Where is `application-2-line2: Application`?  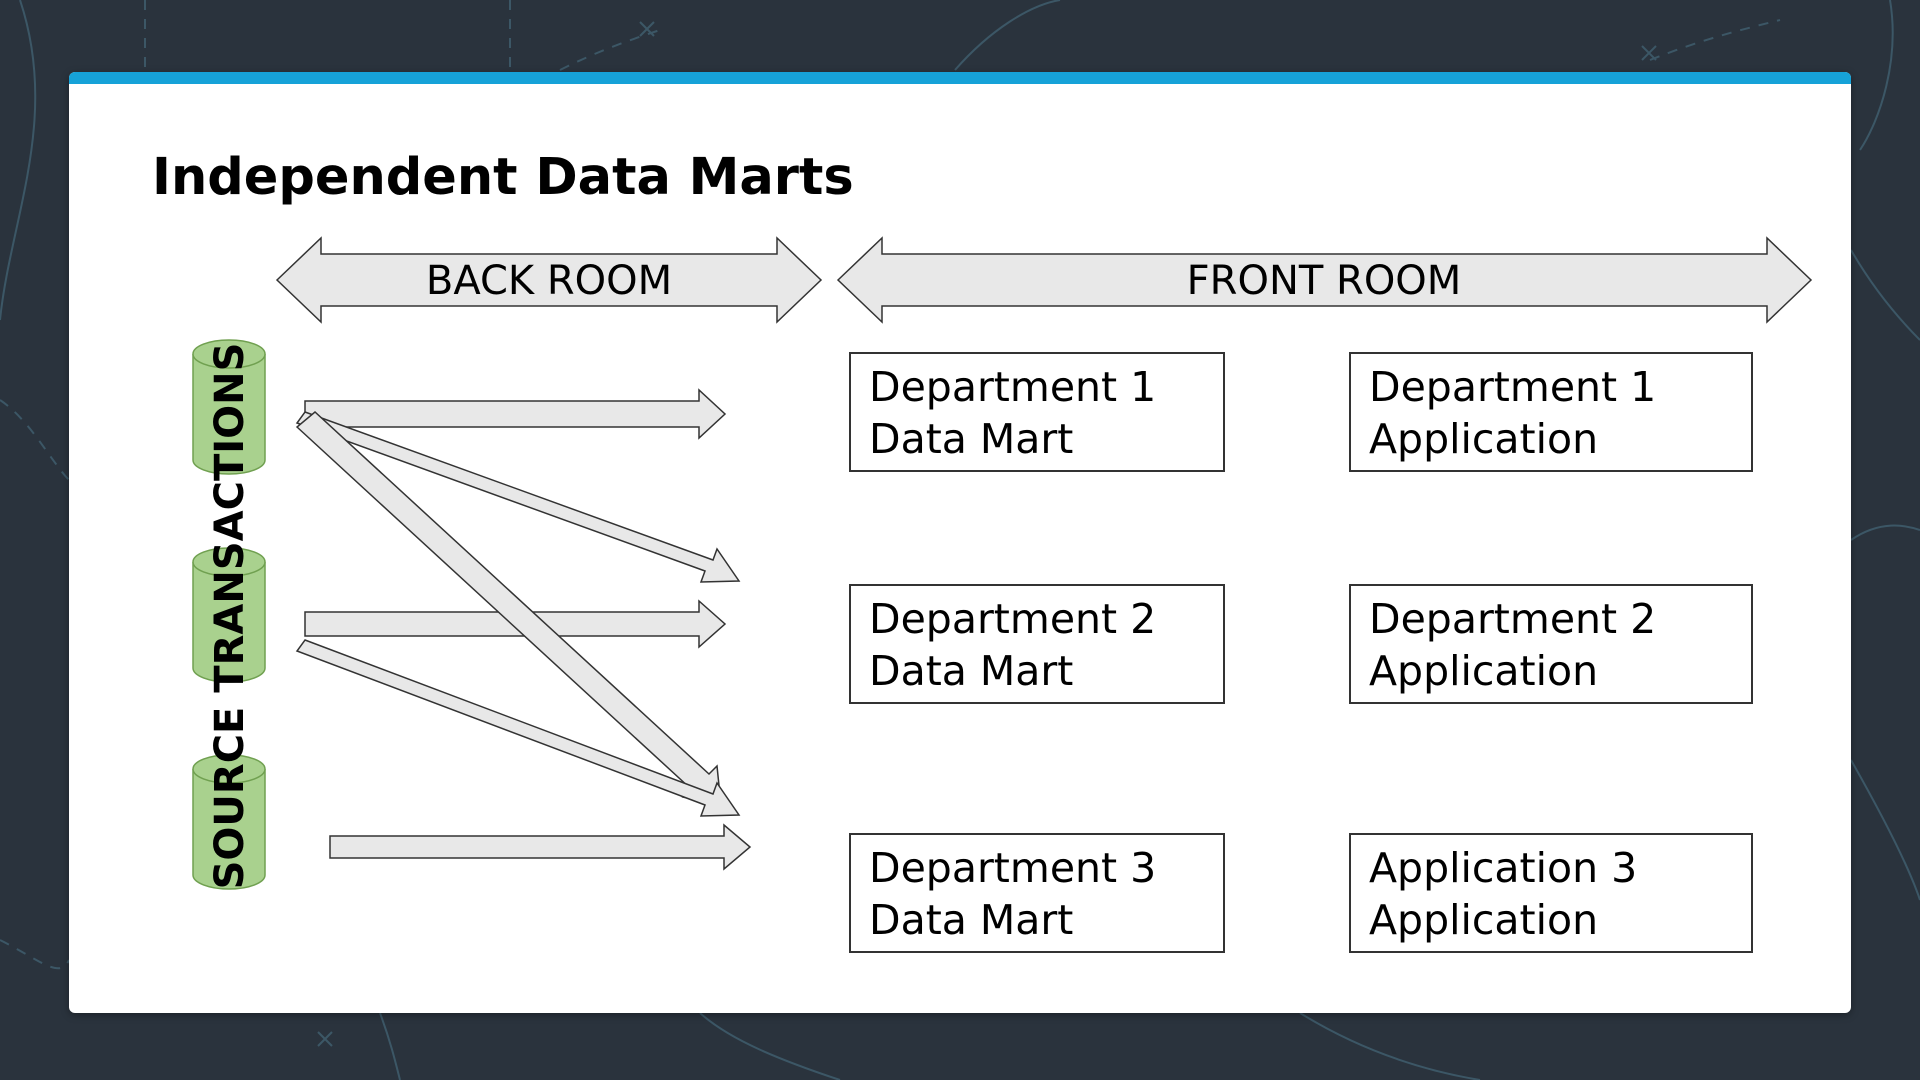
application-2-line2: Application is located at coordinates (1484, 671).